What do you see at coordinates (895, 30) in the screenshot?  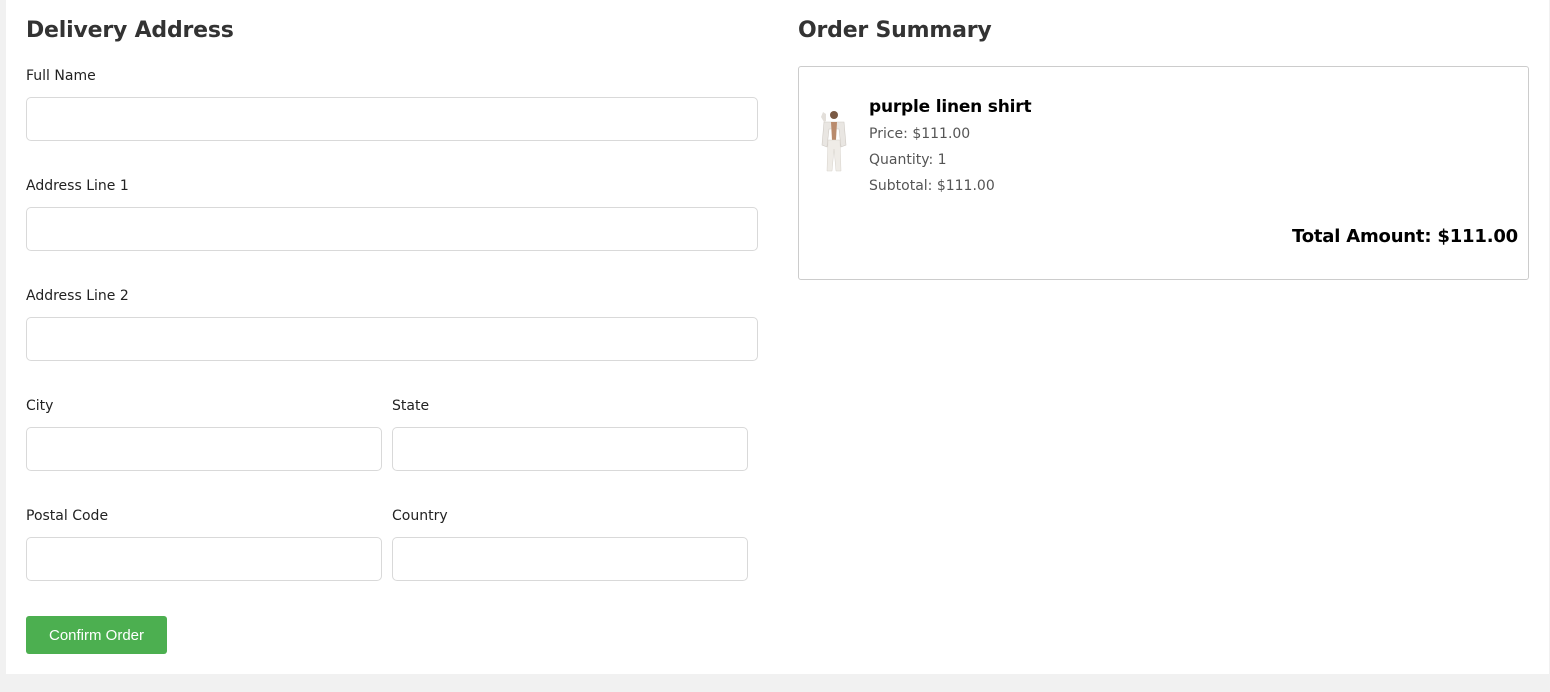 I see `order-summary-heading: Order Summary` at bounding box center [895, 30].